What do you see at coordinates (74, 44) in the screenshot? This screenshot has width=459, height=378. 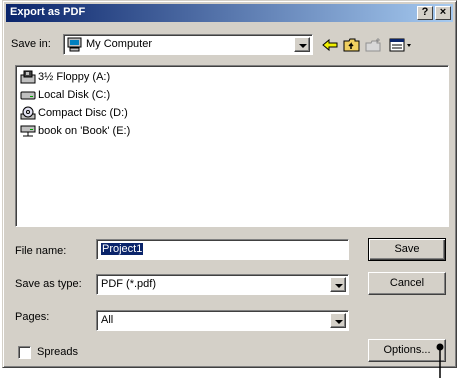 I see `my-computer-icon` at bounding box center [74, 44].